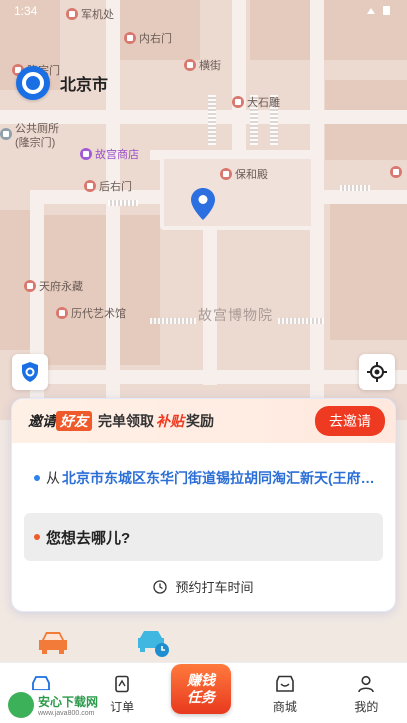  I want to click on invite-banner: 邀请 好友 完单领取 补贴 奖励 去邀请, so click(203, 421).